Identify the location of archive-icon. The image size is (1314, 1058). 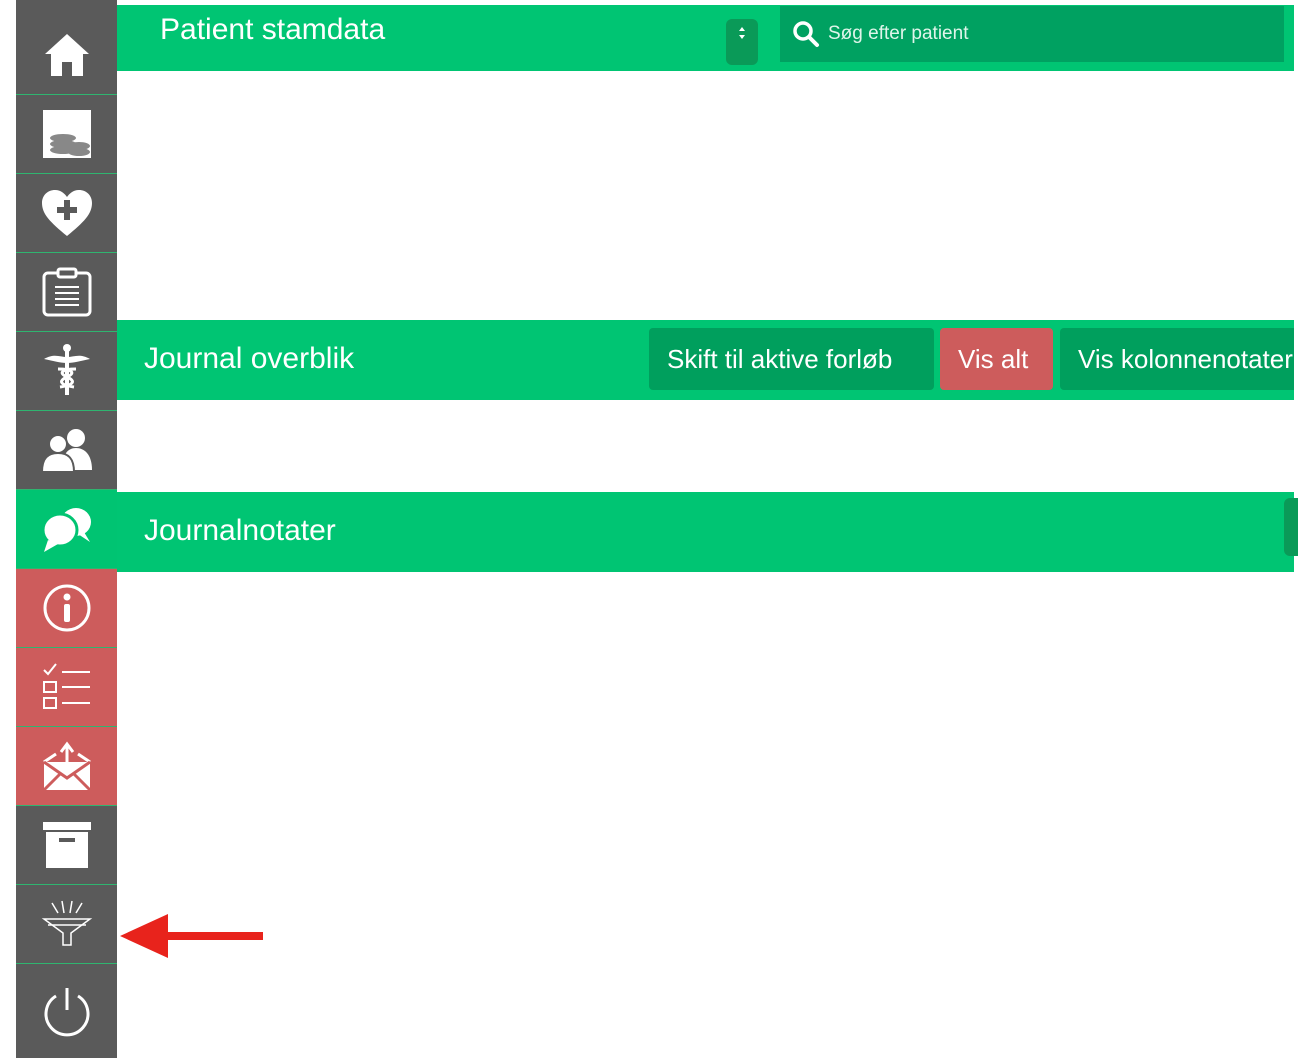
(66, 845).